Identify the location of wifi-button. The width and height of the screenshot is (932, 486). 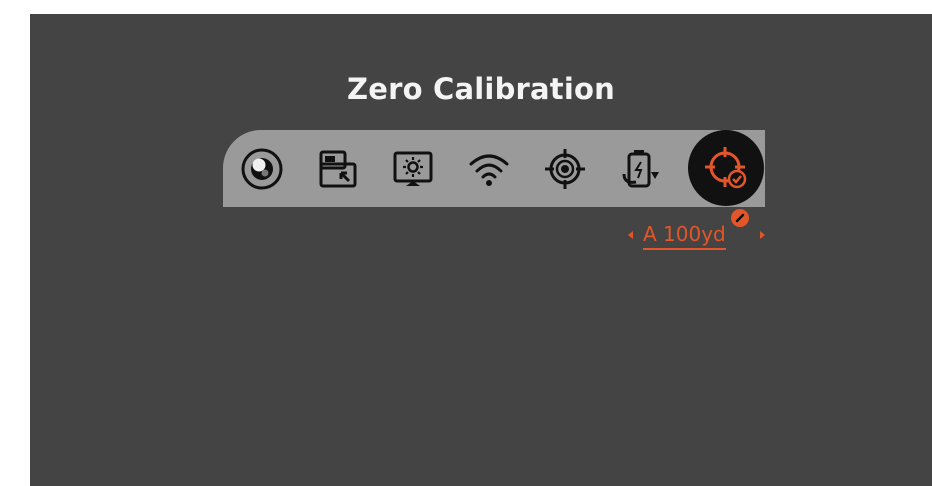
(489, 168).